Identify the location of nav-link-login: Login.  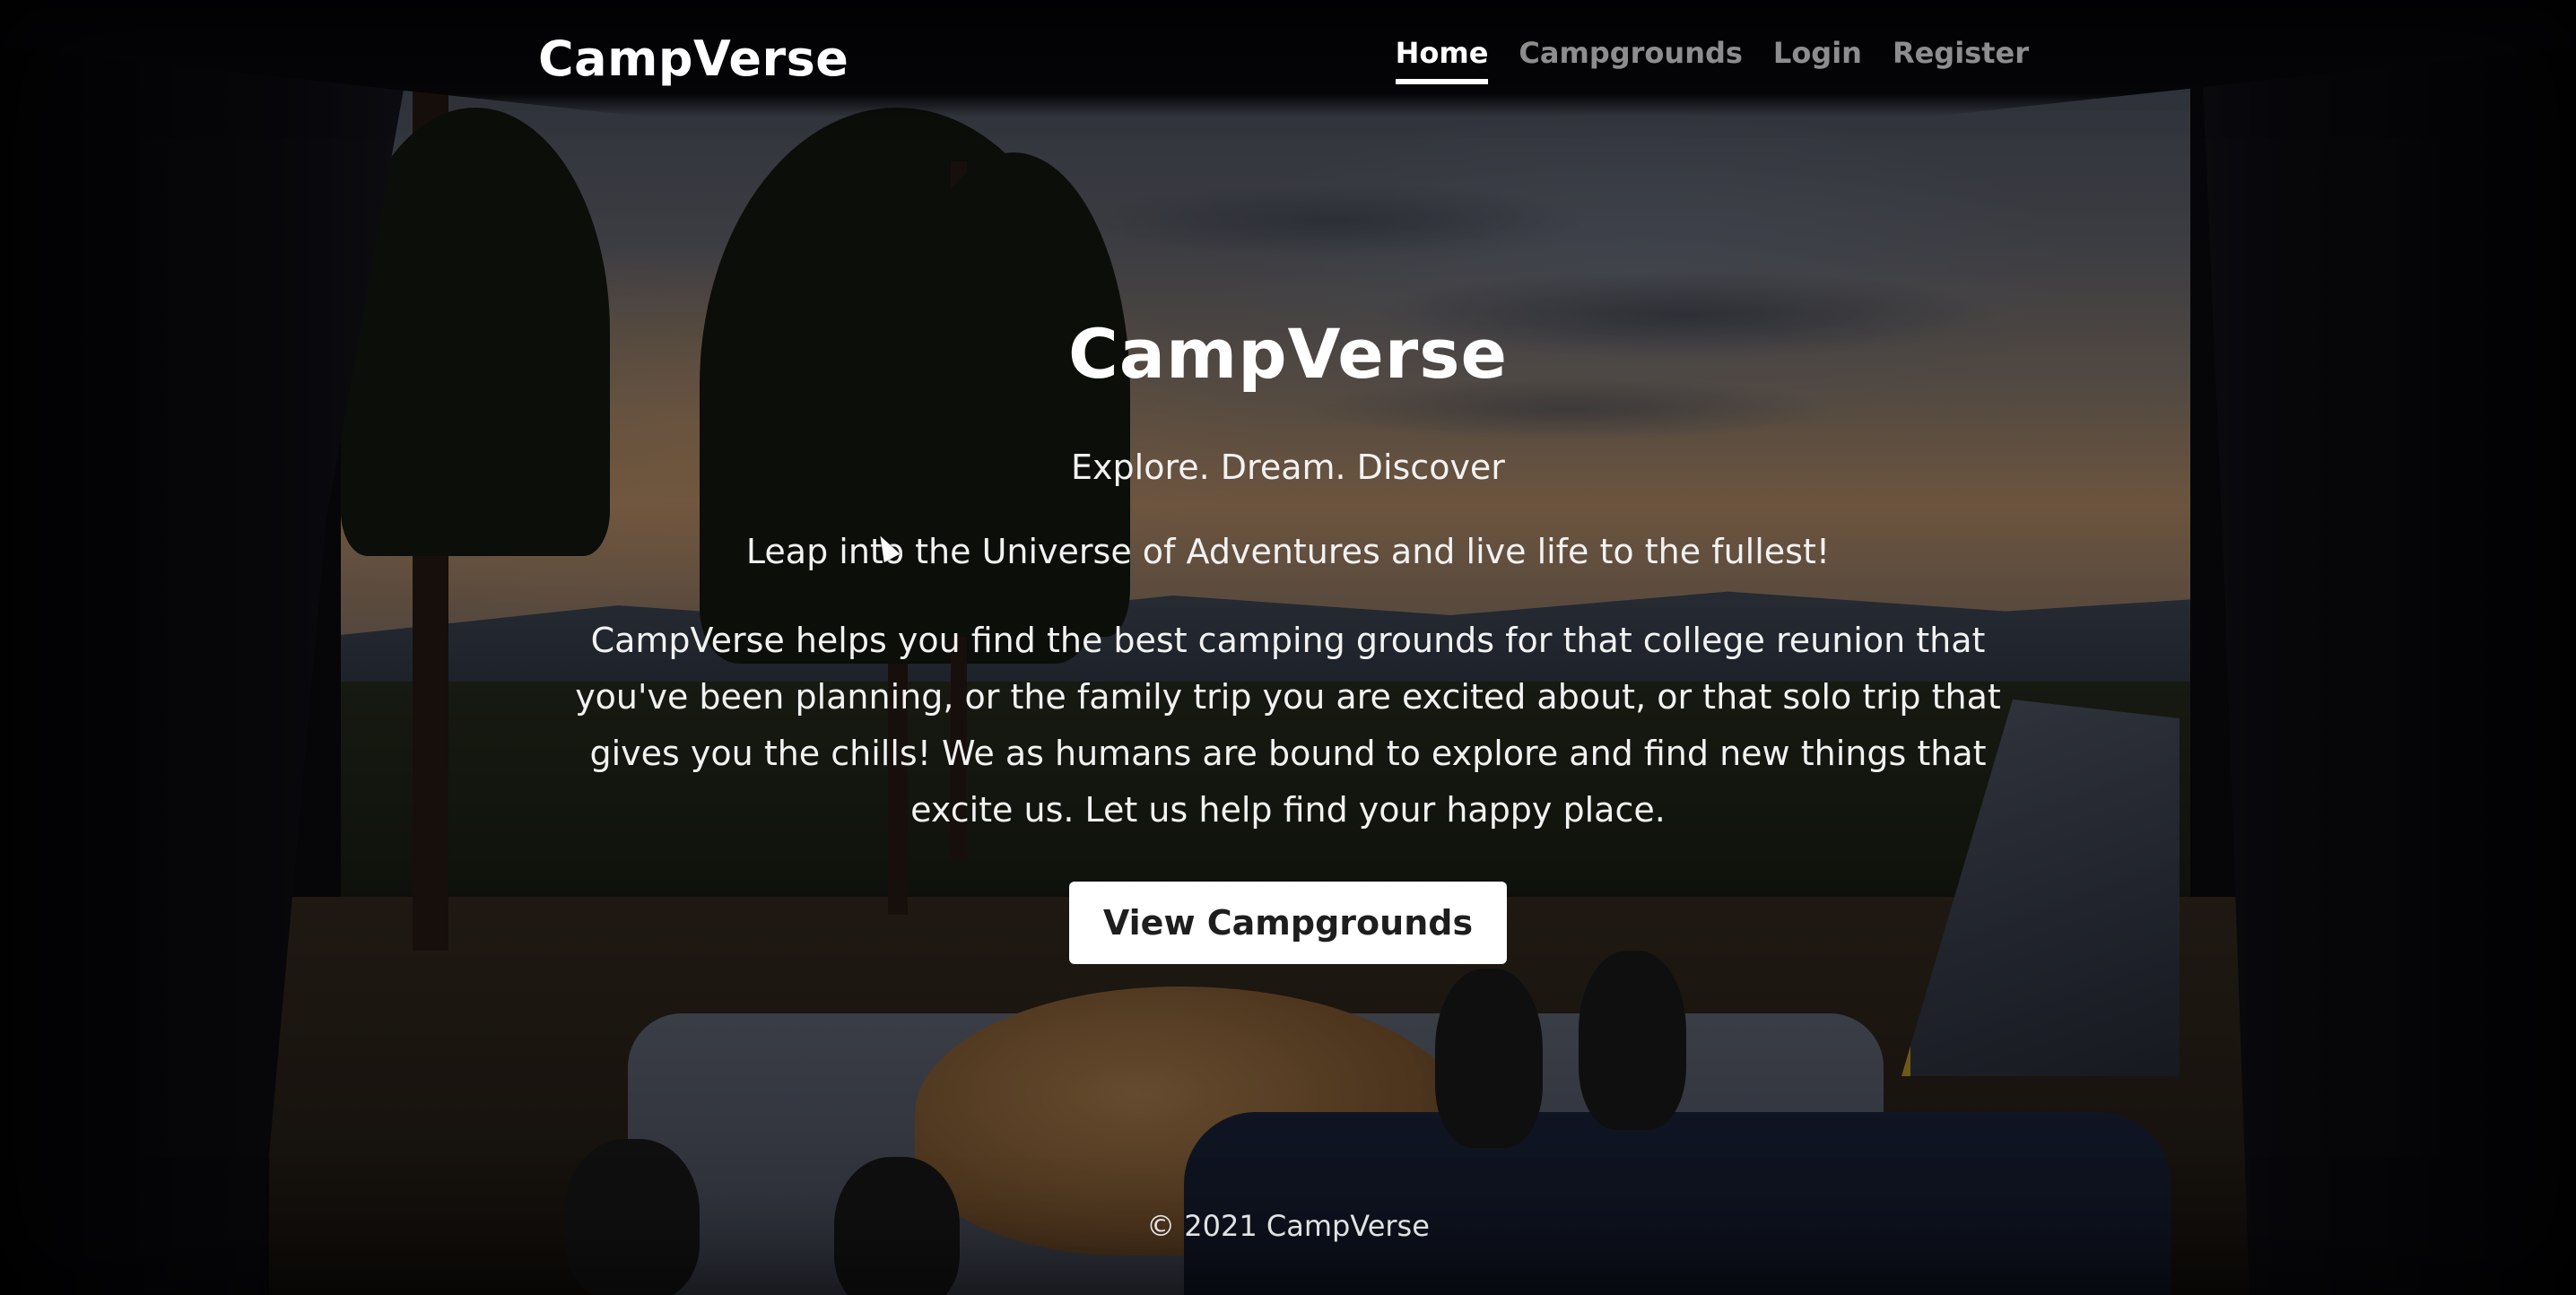
(1817, 60).